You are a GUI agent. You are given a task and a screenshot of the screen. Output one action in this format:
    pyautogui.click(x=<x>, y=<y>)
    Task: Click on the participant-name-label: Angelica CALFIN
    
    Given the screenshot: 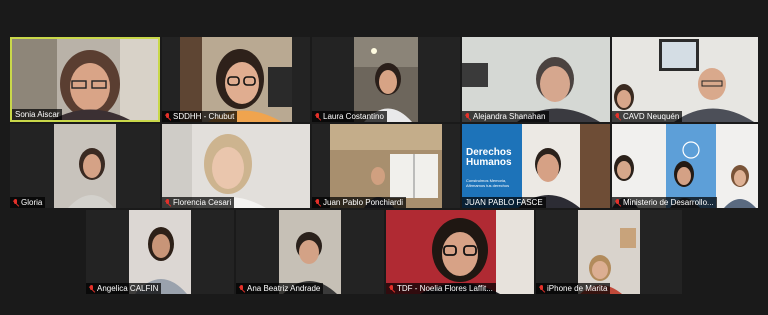 What is the action you would take?
    pyautogui.click(x=124, y=288)
    